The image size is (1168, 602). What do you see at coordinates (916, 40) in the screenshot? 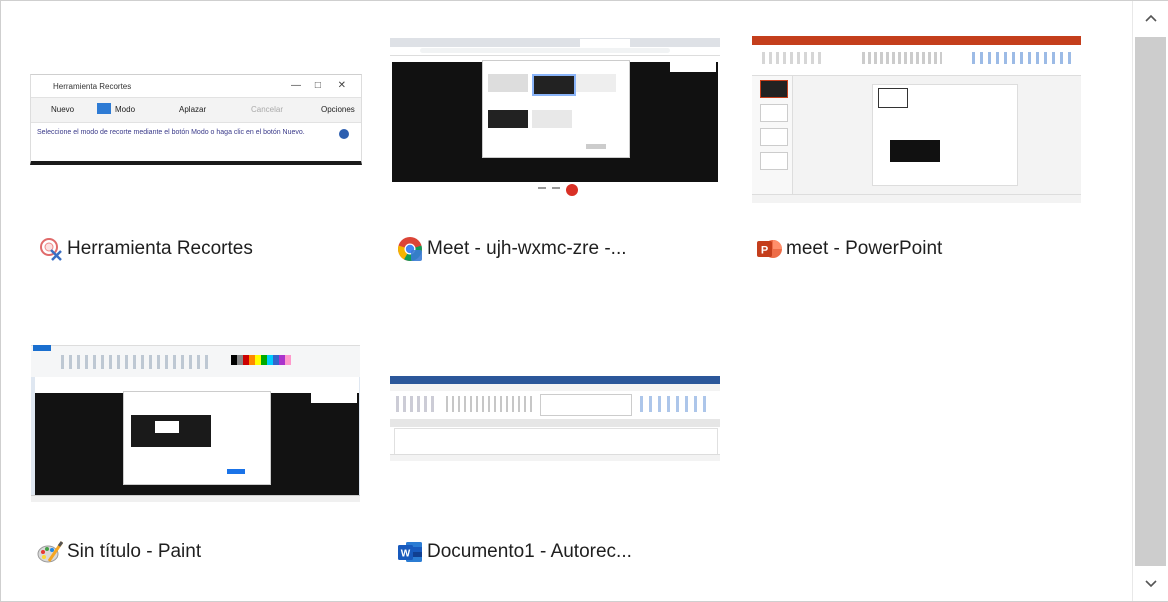
I see `ppt-titlebar` at bounding box center [916, 40].